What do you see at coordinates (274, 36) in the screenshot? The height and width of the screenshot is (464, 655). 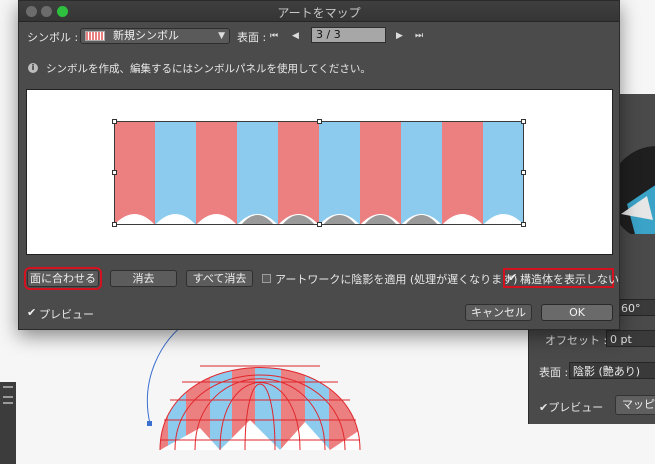 I see `first-surface-icon: ⏮` at bounding box center [274, 36].